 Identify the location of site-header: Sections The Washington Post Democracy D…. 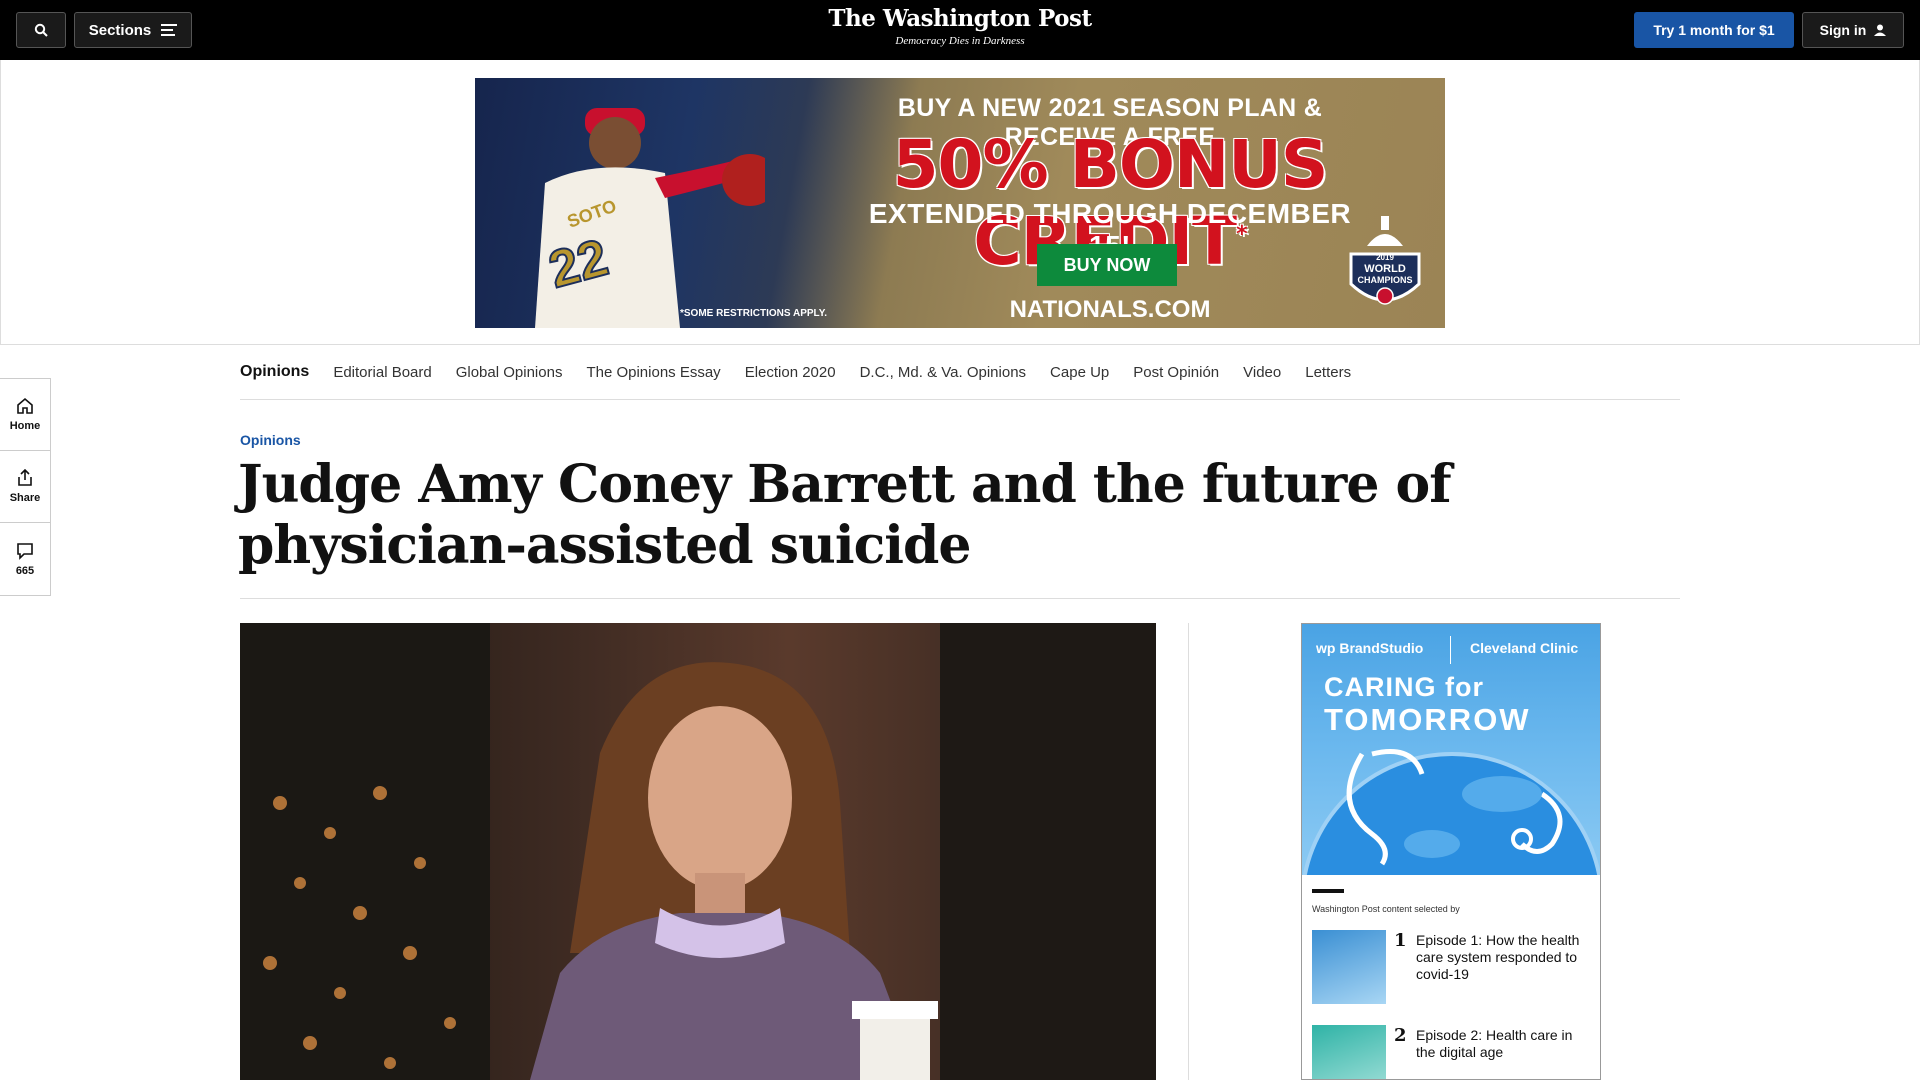
(960, 30).